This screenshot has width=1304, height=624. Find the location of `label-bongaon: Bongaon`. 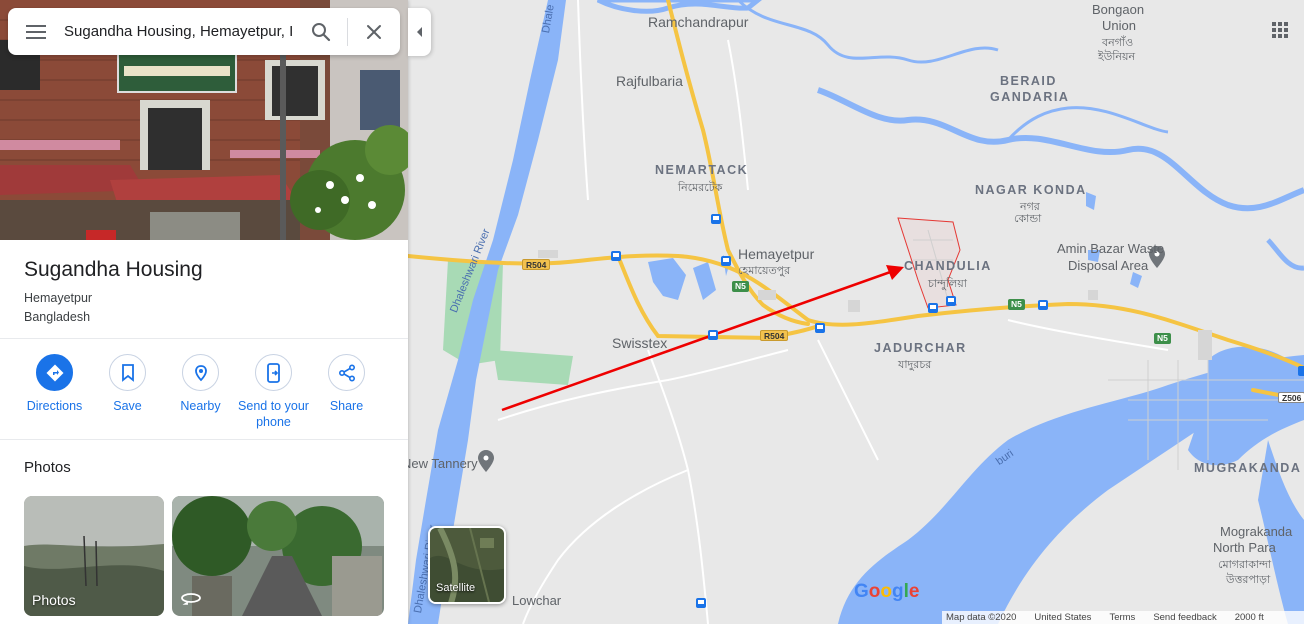

label-bongaon: Bongaon is located at coordinates (1118, 9).